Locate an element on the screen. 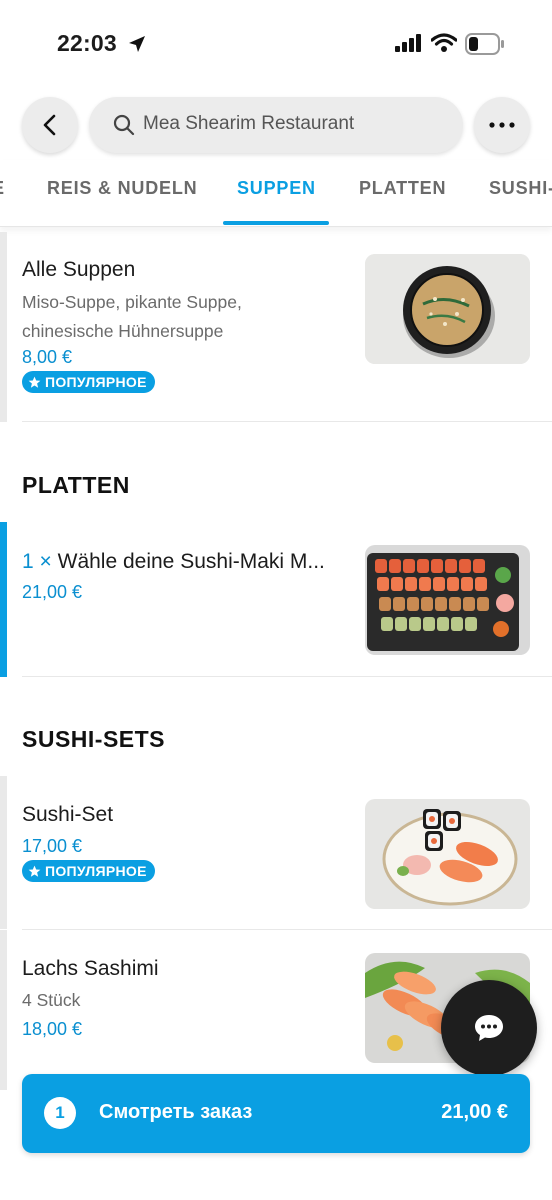 The width and height of the screenshot is (552, 1200). back-button is located at coordinates (50, 125).